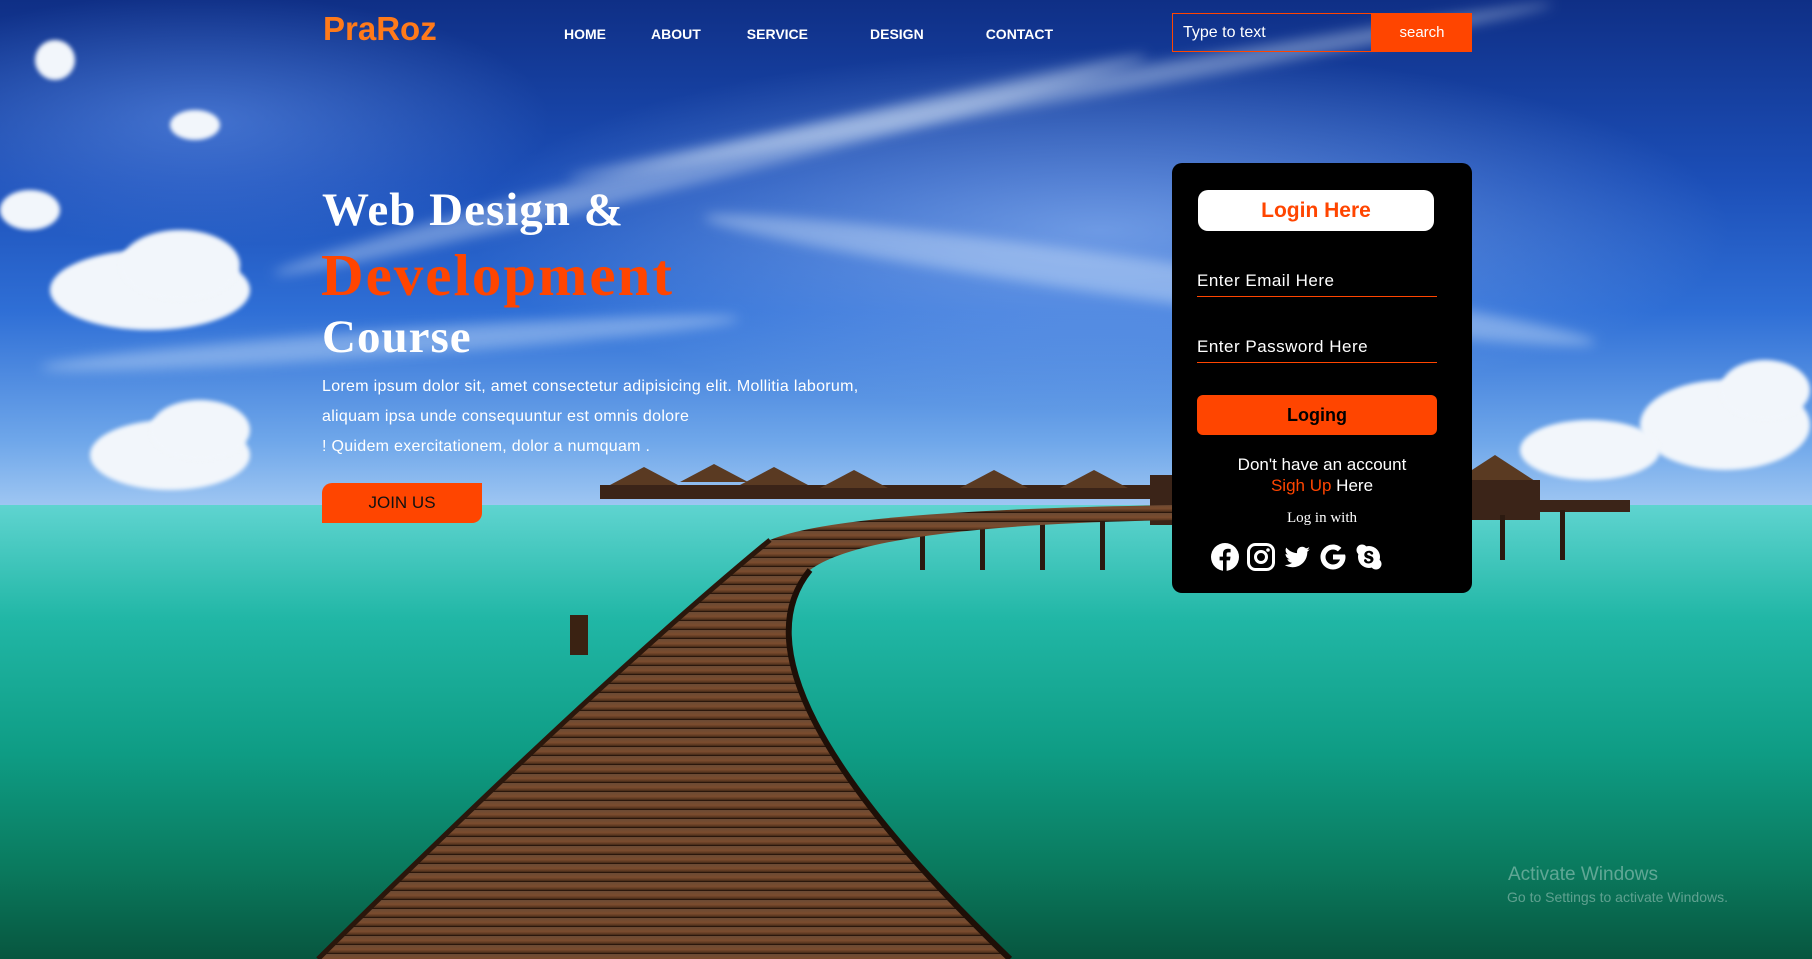  Describe the element at coordinates (777, 34) in the screenshot. I see `nav-service: SERVICE` at that location.